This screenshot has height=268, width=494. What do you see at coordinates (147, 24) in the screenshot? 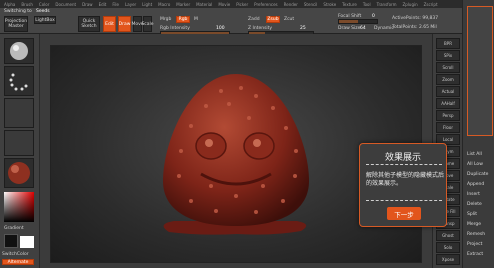
I see `scale-button: Scale` at bounding box center [147, 24].